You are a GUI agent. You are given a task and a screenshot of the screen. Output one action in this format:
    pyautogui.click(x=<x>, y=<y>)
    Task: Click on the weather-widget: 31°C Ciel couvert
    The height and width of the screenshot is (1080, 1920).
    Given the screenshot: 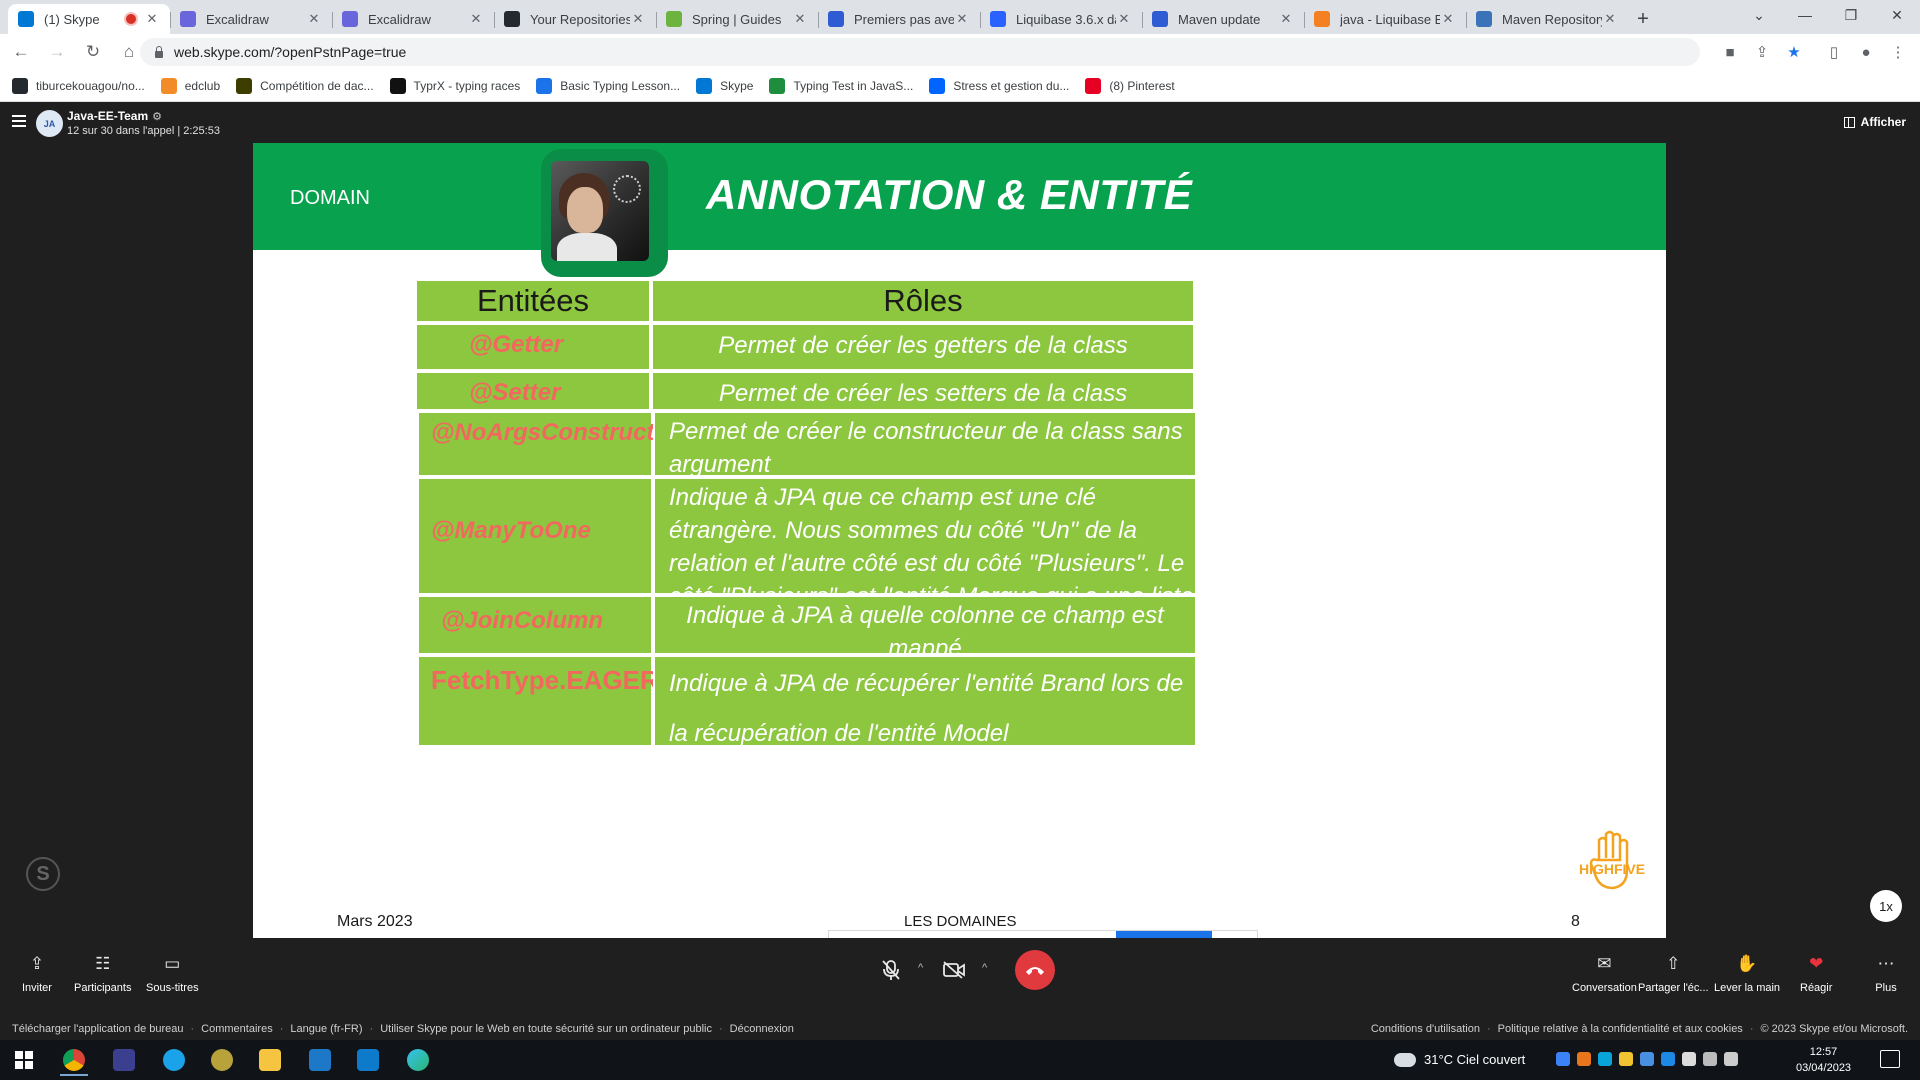 What is the action you would take?
    pyautogui.click(x=1459, y=1059)
    